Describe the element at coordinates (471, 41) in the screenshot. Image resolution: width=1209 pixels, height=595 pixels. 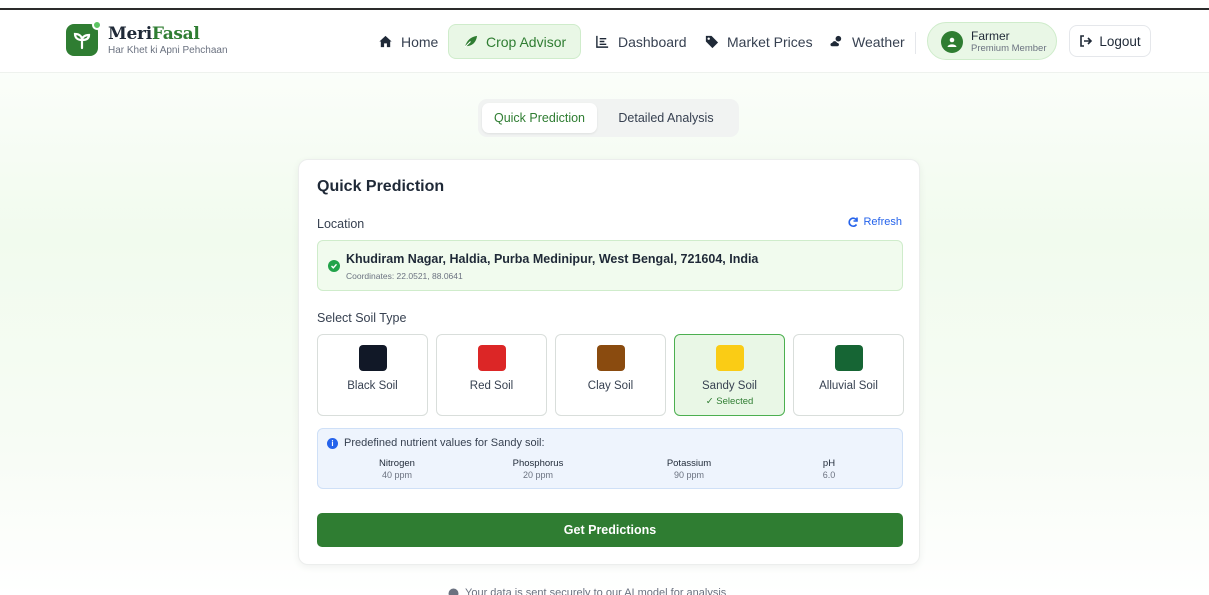
I see `leaf-icon` at that location.